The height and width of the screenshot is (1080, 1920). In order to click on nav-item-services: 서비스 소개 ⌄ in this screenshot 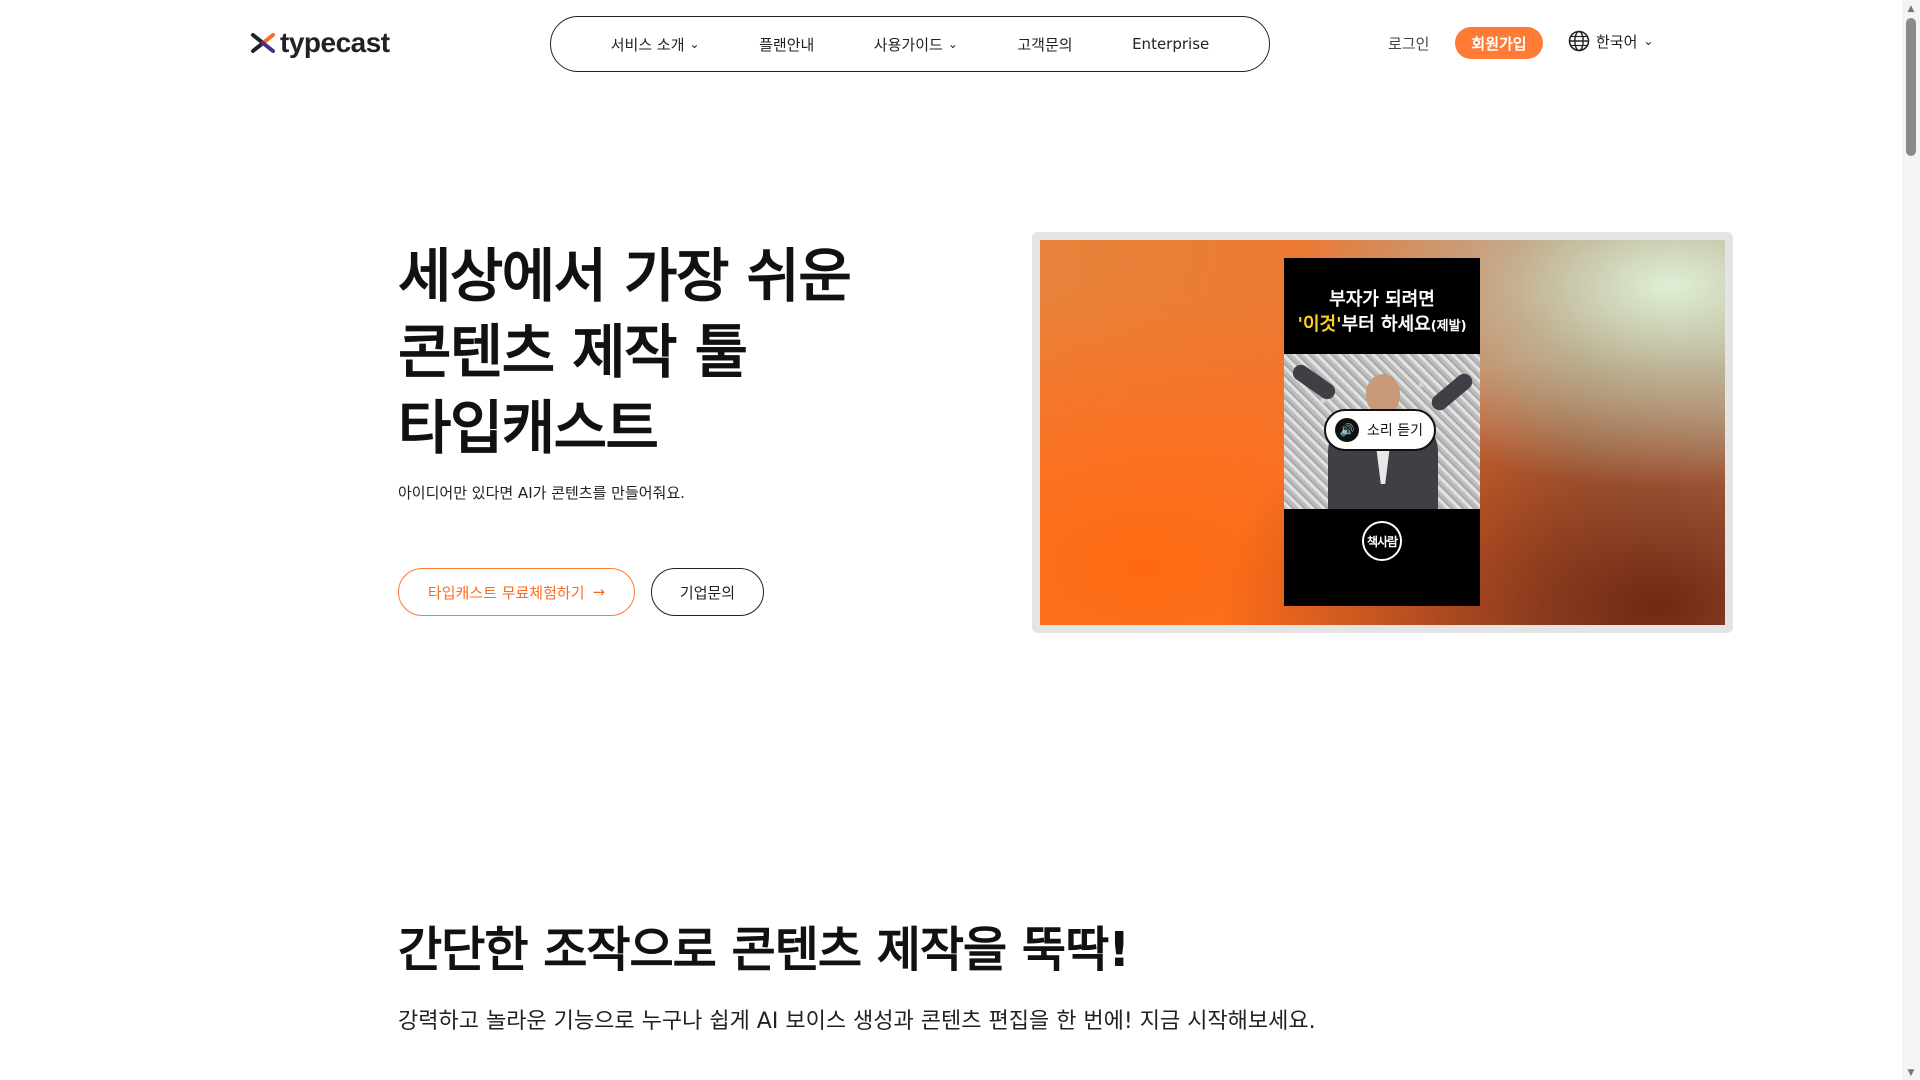, I will do `click(655, 44)`.